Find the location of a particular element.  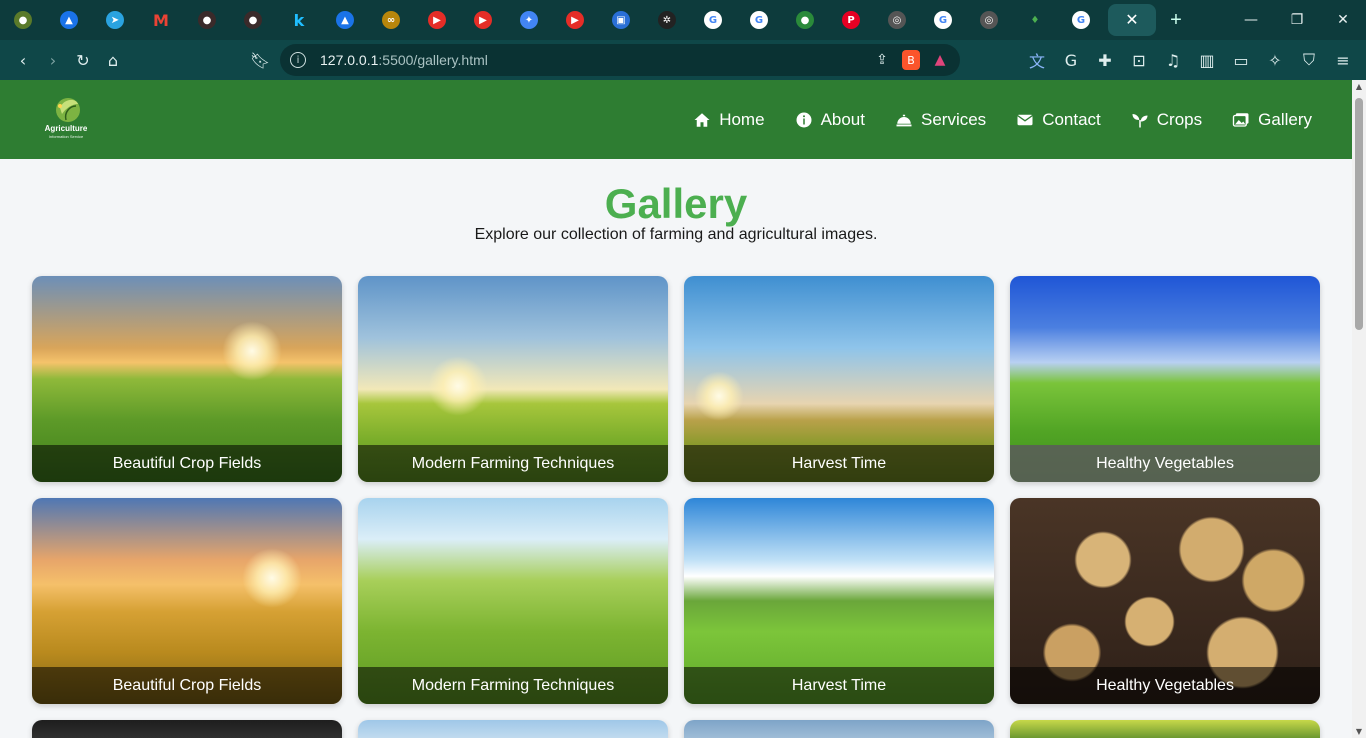

service-bell-icon is located at coordinates (904, 120).